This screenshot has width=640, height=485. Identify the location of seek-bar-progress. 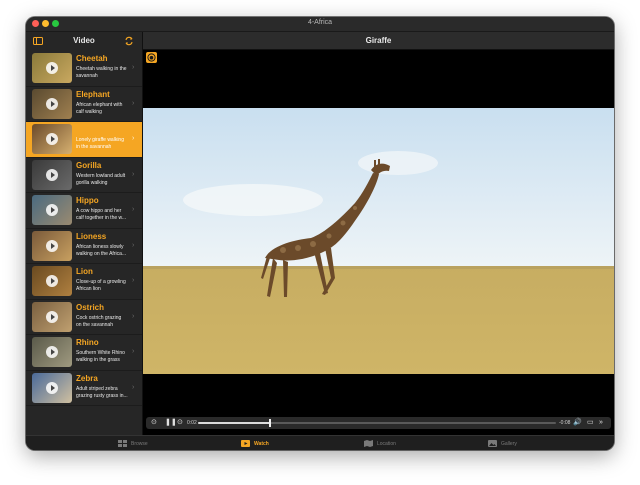
(234, 423).